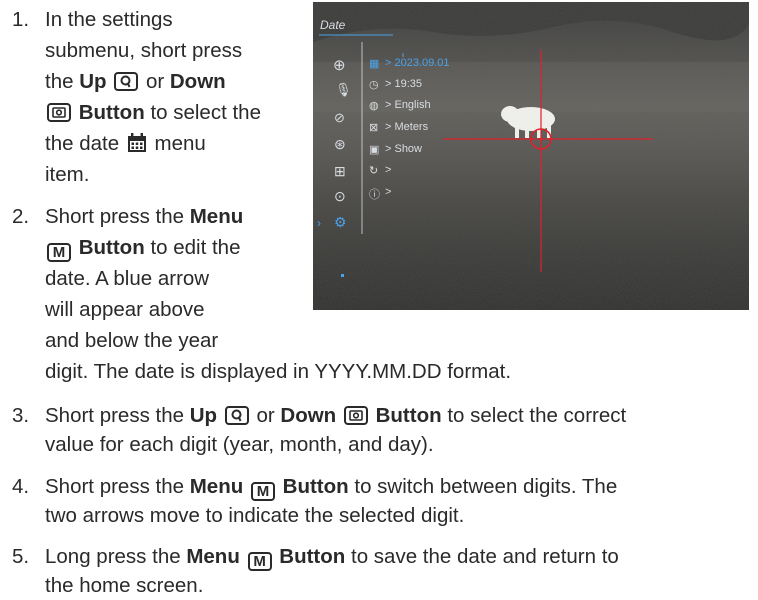 The width and height of the screenshot is (758, 600). What do you see at coordinates (340, 144) in the screenshot?
I see `settings-star-icon: ⊛` at bounding box center [340, 144].